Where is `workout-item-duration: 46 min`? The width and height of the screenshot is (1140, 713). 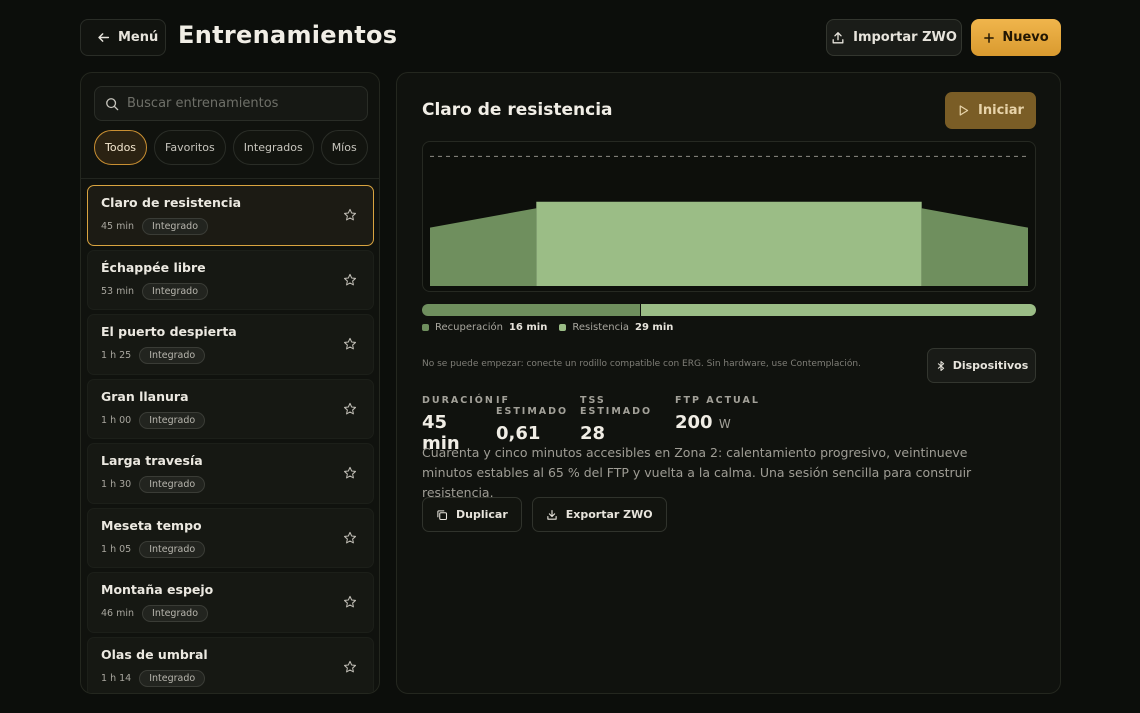 workout-item-duration: 46 min is located at coordinates (118, 613).